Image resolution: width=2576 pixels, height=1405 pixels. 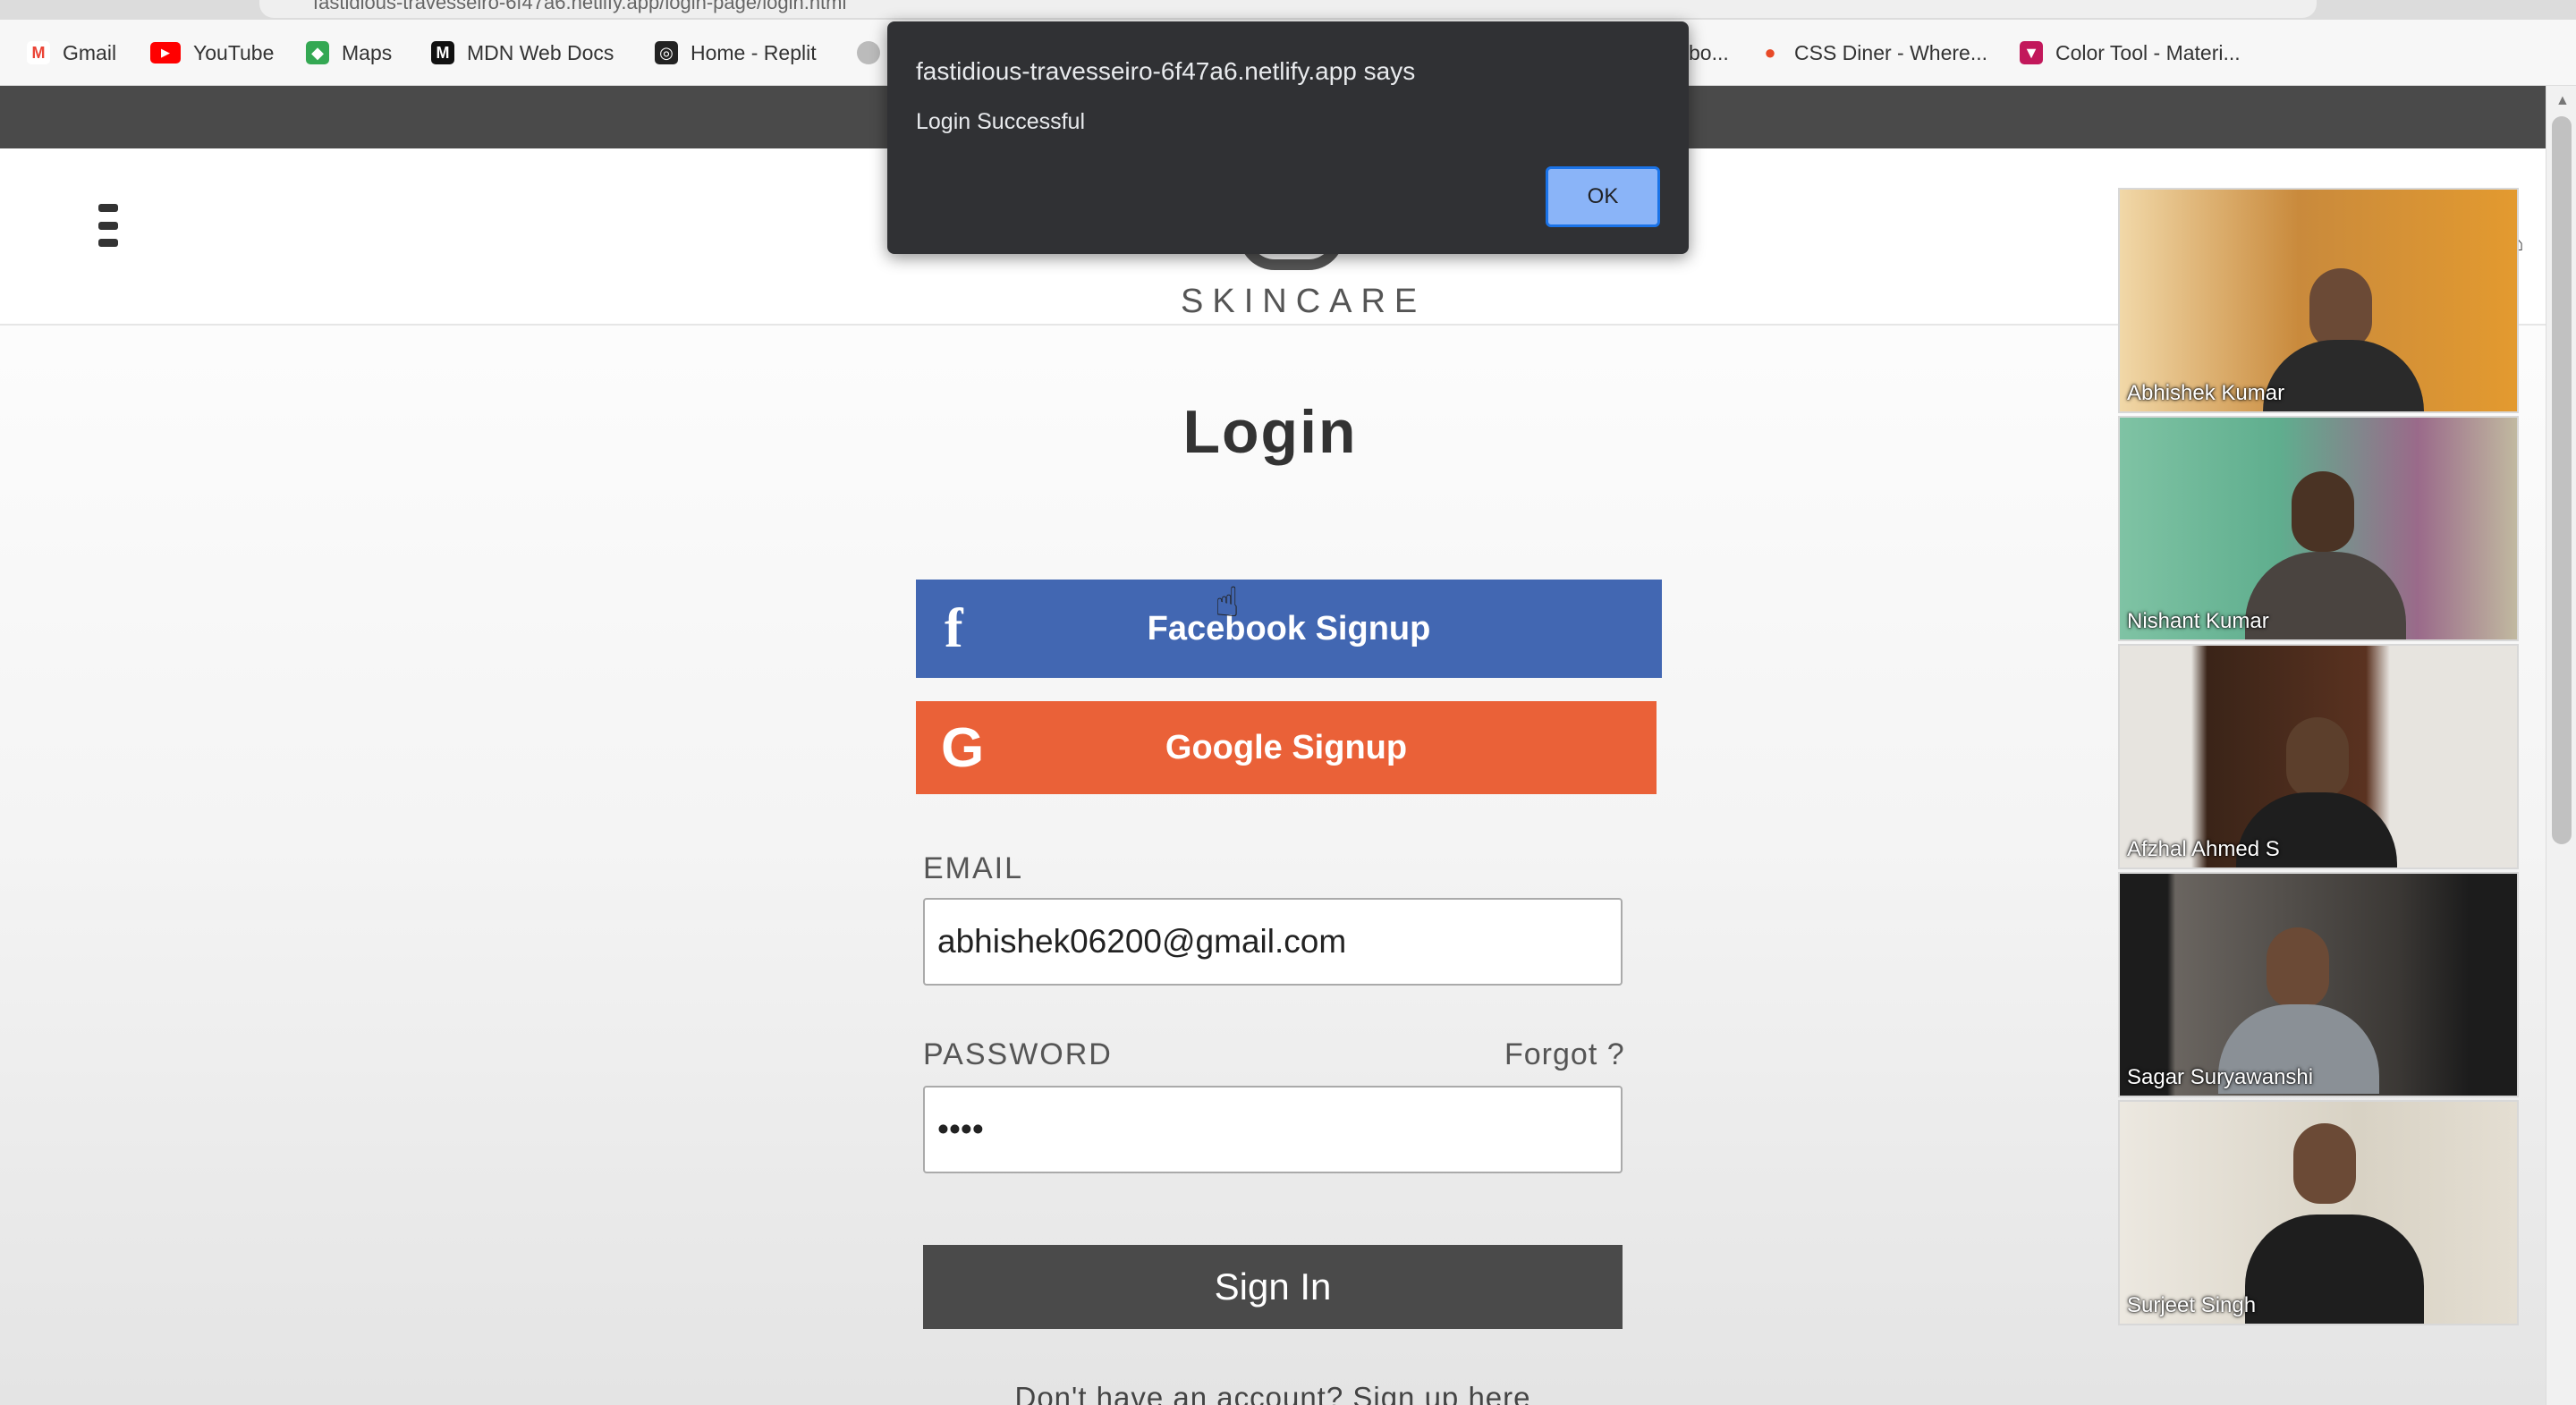 What do you see at coordinates (1273, 942) in the screenshot?
I see `email-field` at bounding box center [1273, 942].